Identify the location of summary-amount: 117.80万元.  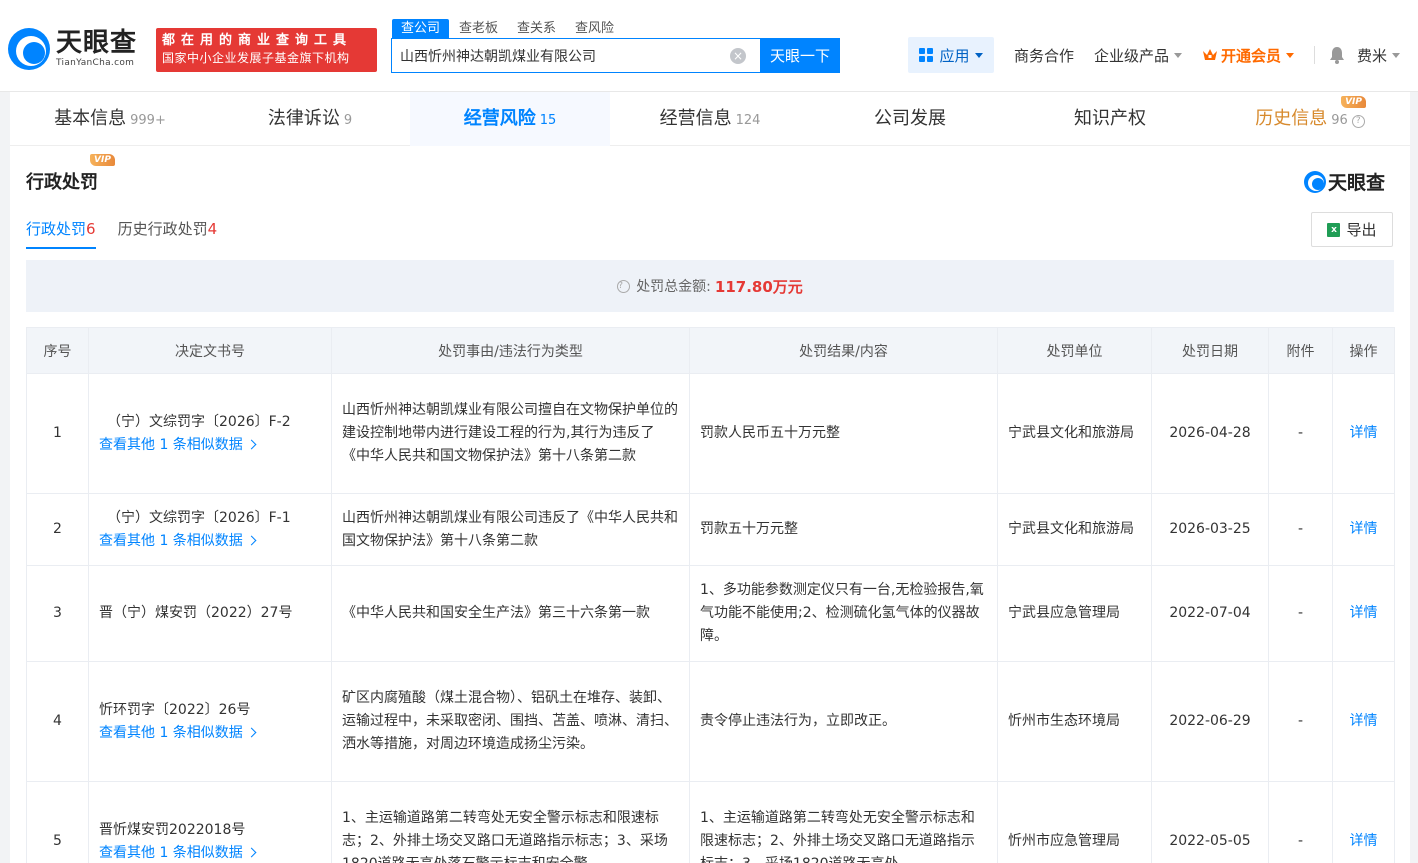
(758, 286).